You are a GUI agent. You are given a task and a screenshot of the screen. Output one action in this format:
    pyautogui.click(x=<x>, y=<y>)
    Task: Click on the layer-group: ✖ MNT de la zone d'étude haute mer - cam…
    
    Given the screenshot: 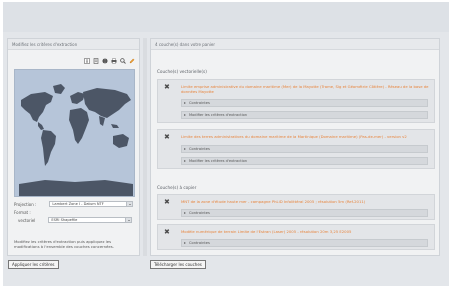 What is the action you would take?
    pyautogui.click(x=296, y=207)
    